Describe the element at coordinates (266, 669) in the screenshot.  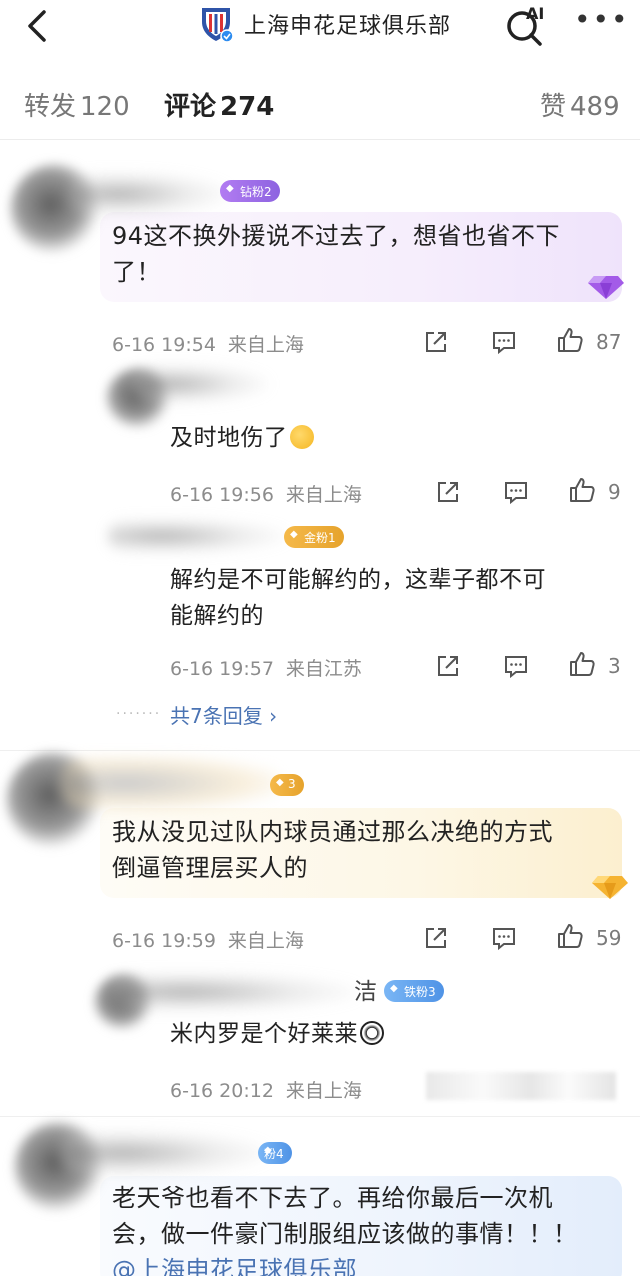
I see `reply-meta: 6-16 19:57 来自江苏` at that location.